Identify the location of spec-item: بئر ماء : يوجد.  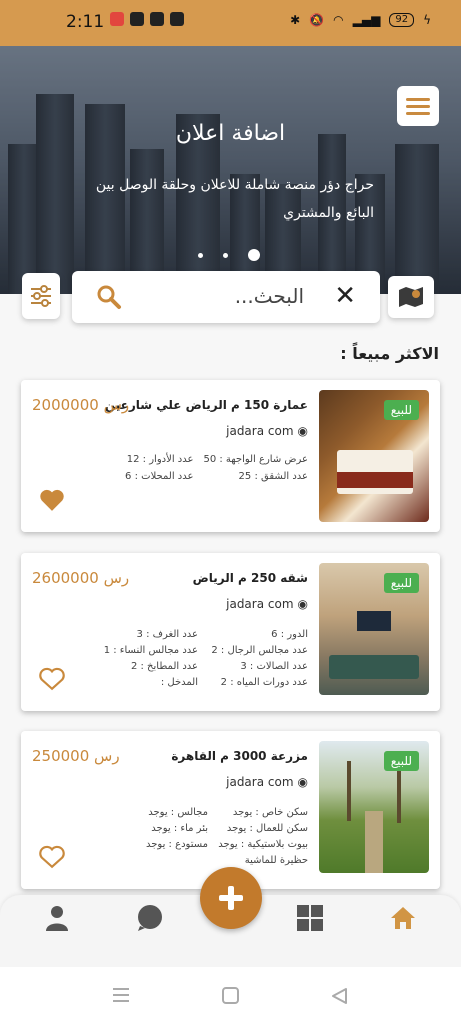
(179, 828).